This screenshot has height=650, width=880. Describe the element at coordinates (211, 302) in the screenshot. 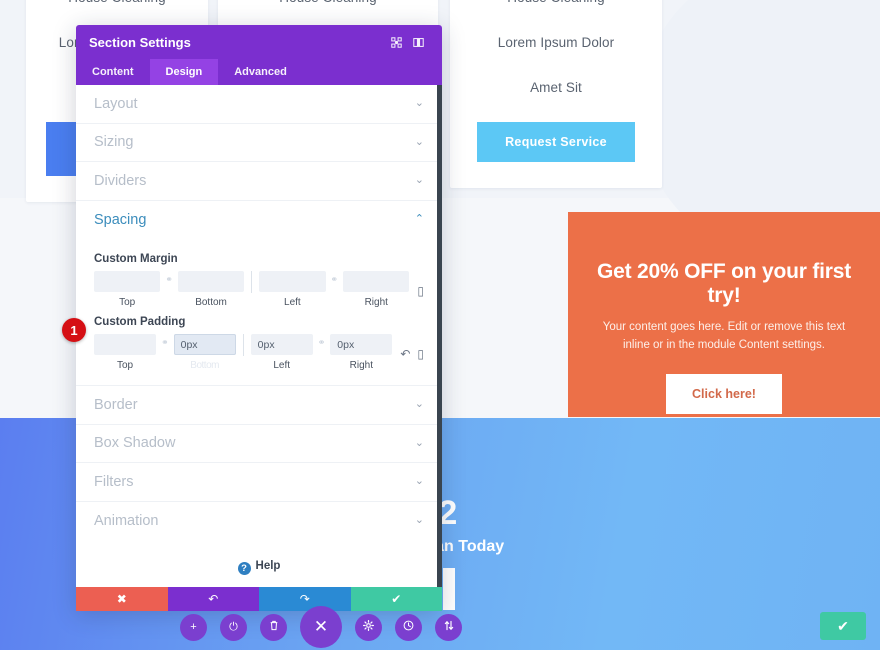

I see `margin-bottom-caption: Bottom` at that location.